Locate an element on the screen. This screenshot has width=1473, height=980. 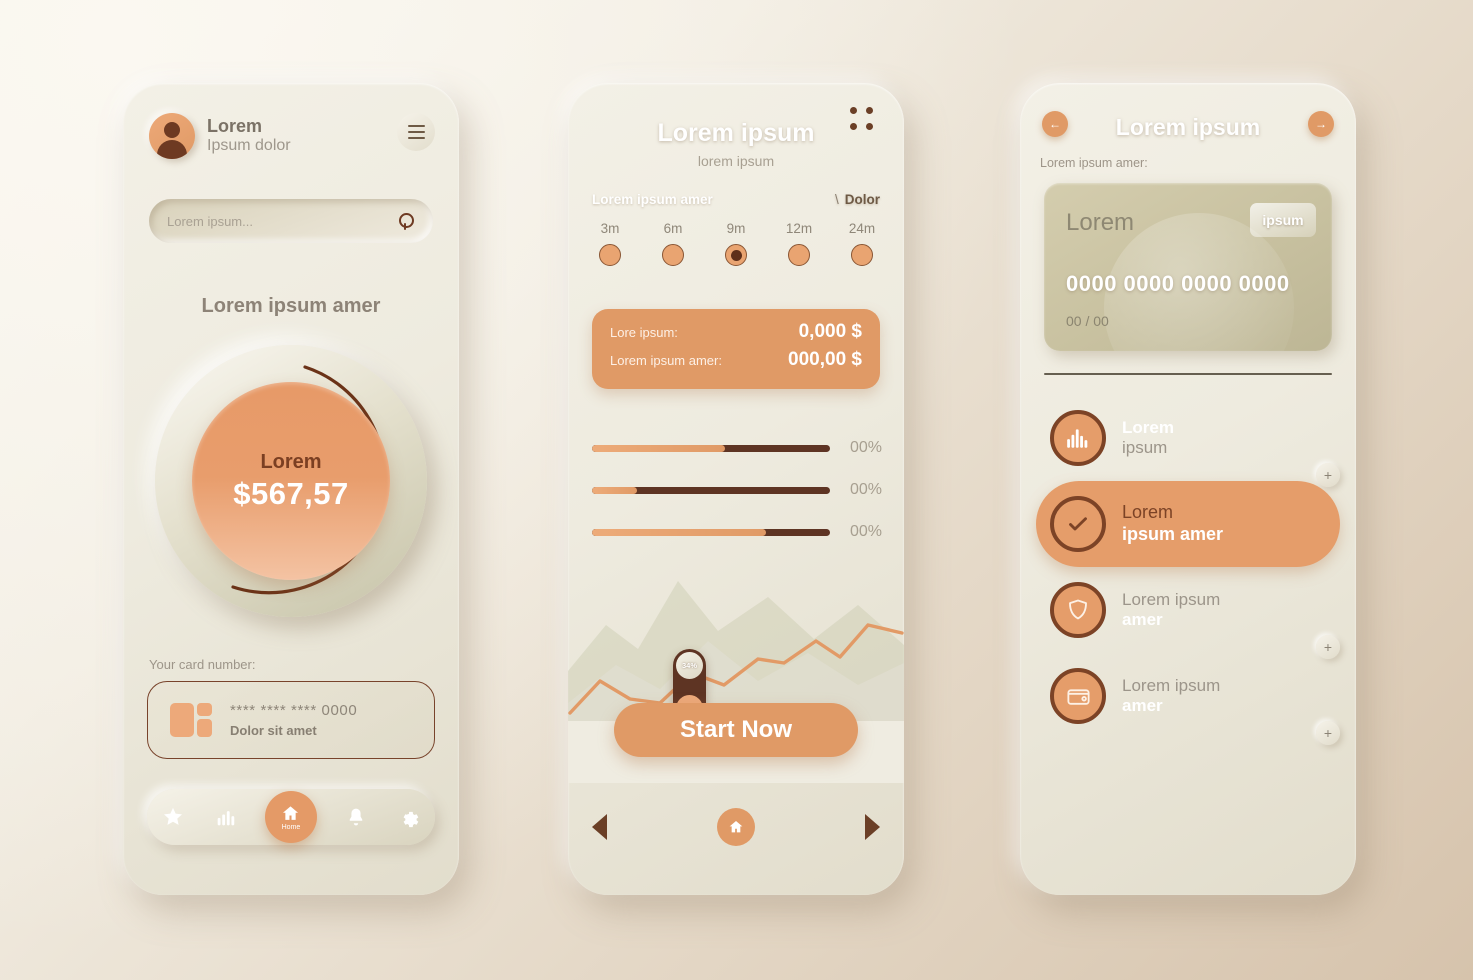
progress-bars: 00% 00% 00% is located at coordinates (737, 502).